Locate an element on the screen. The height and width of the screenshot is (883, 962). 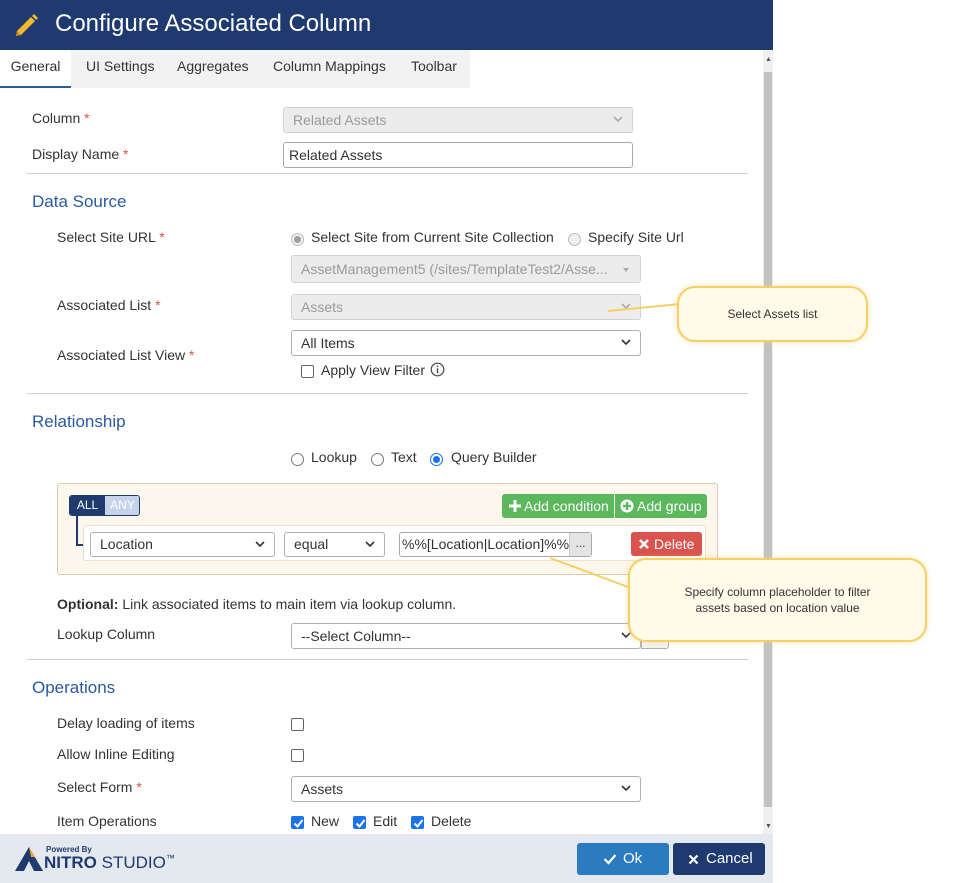
op-new-checkbox is located at coordinates (297, 822).